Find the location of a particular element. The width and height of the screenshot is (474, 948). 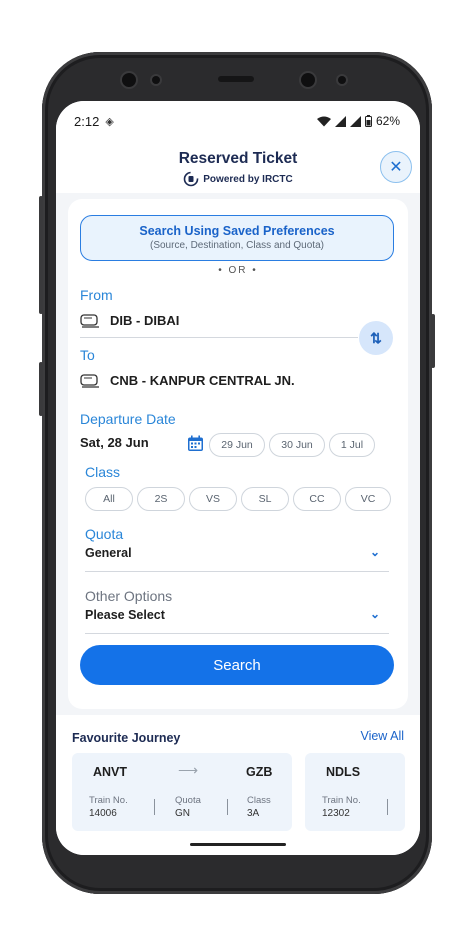

sync-icon: ◈ is located at coordinates (109, 121).